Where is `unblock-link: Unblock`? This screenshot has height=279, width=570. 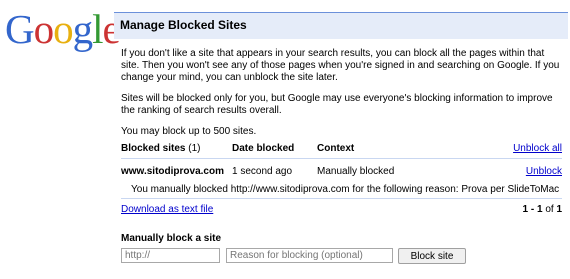
unblock-link: Unblock is located at coordinates (544, 171).